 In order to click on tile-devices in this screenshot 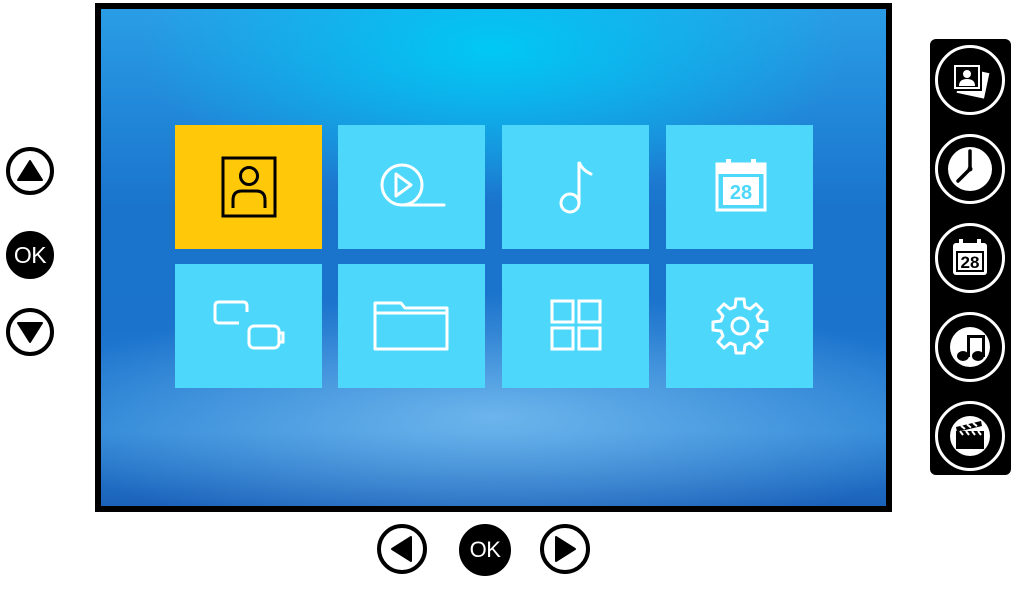, I will do `click(248, 326)`.